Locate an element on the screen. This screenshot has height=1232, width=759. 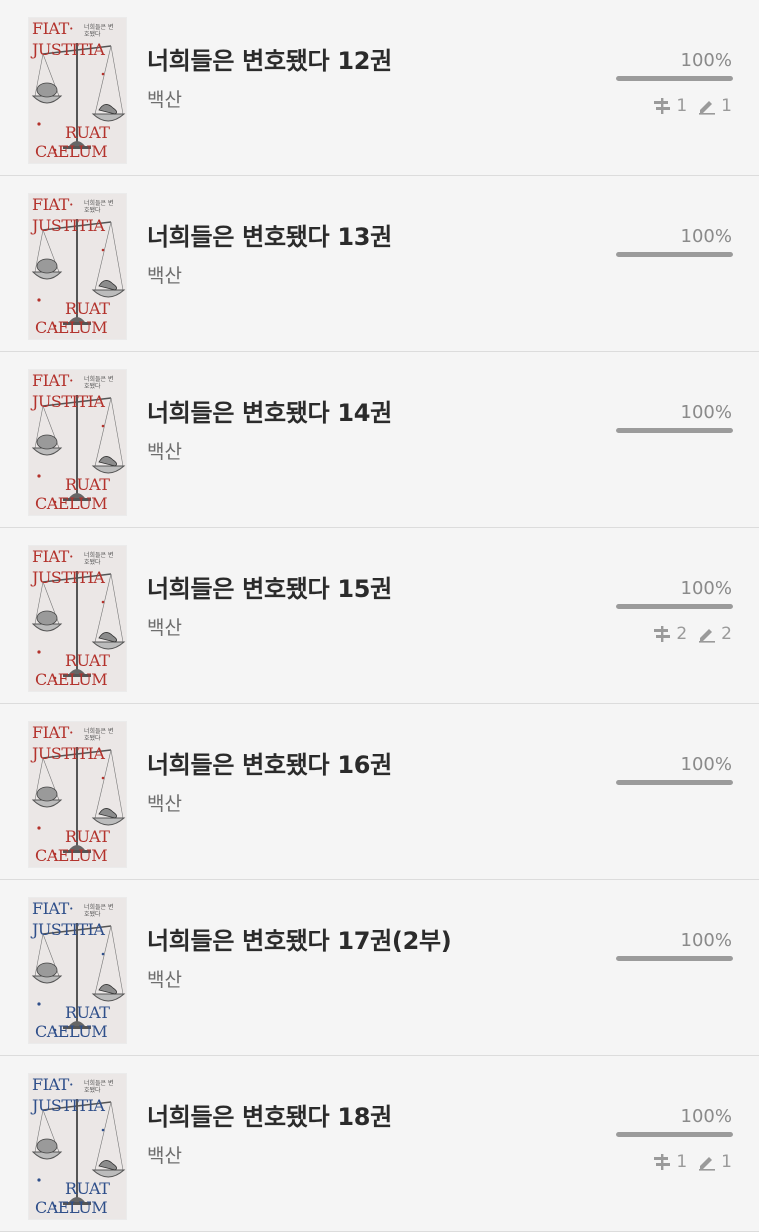
book-title: 너희들은 변호됐다 12권 is located at coordinates (269, 58).